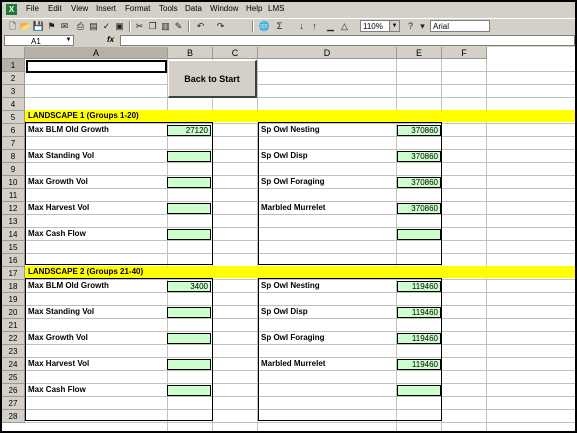 The height and width of the screenshot is (433, 577). Describe the element at coordinates (139, 26) in the screenshot. I see `cut-icon: ✂` at that location.